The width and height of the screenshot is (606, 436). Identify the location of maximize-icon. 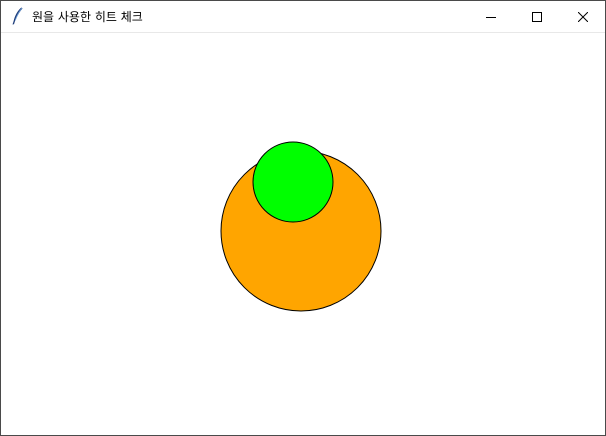
(537, 16).